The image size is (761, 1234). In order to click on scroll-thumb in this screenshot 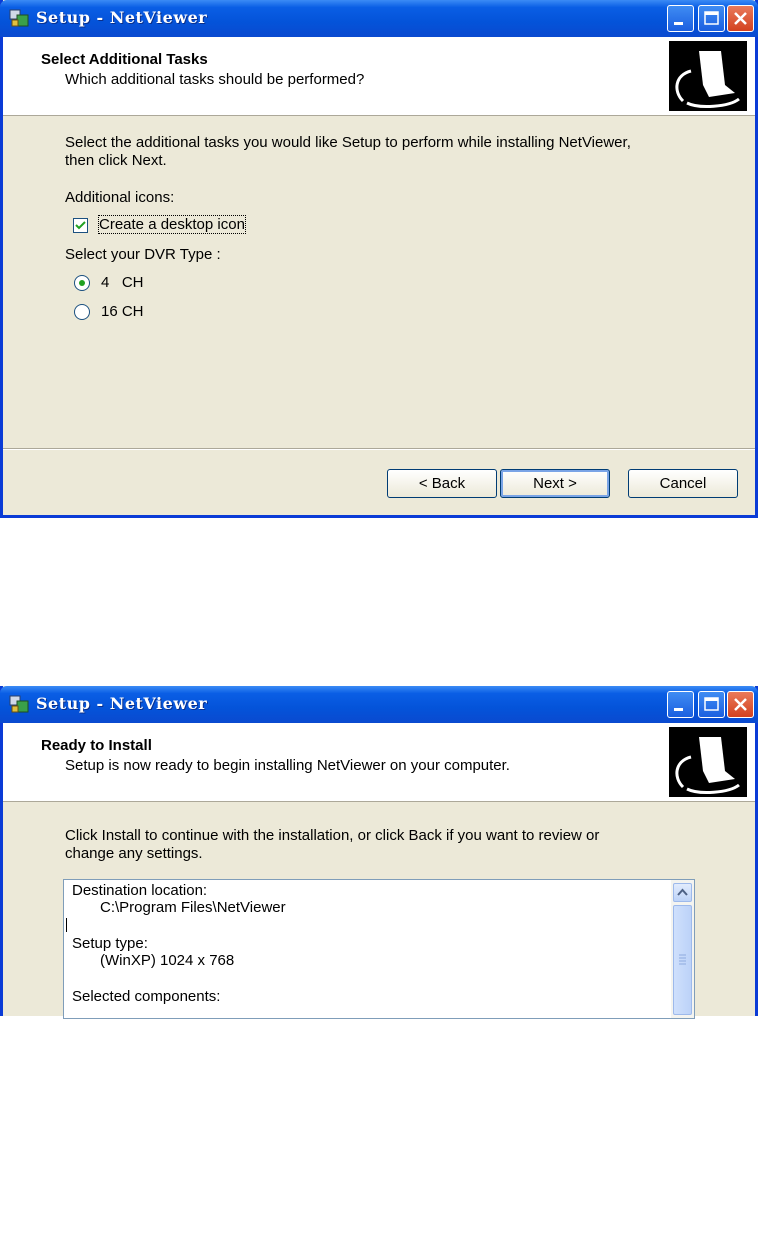, I will do `click(682, 960)`.